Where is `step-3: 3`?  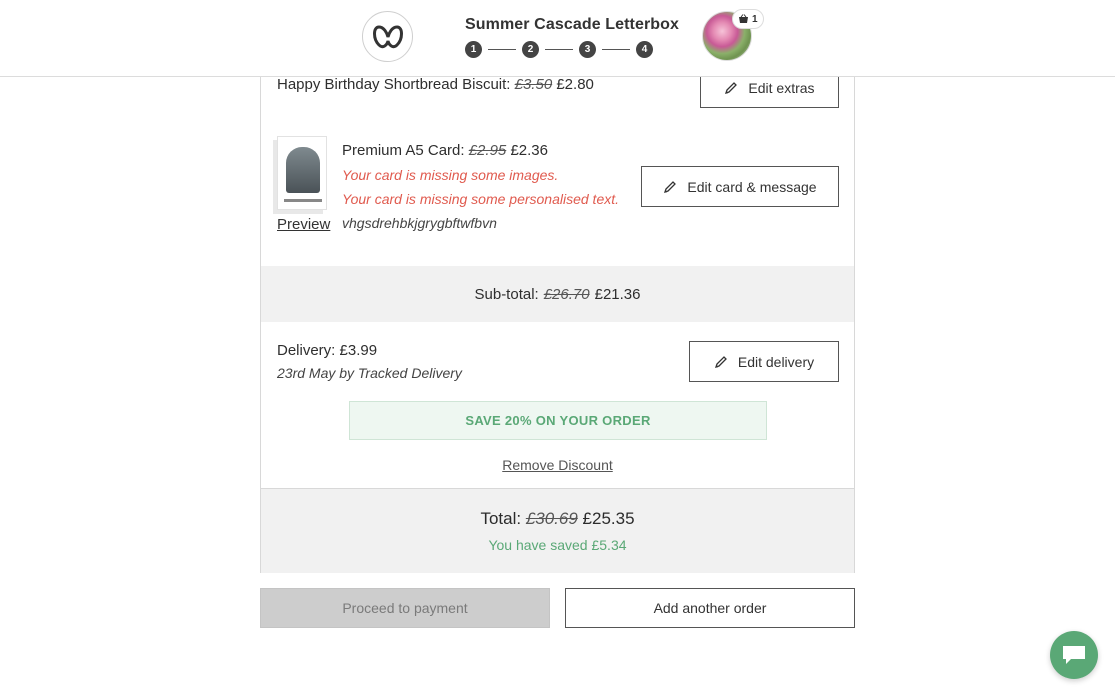
step-3: 3 is located at coordinates (587, 49).